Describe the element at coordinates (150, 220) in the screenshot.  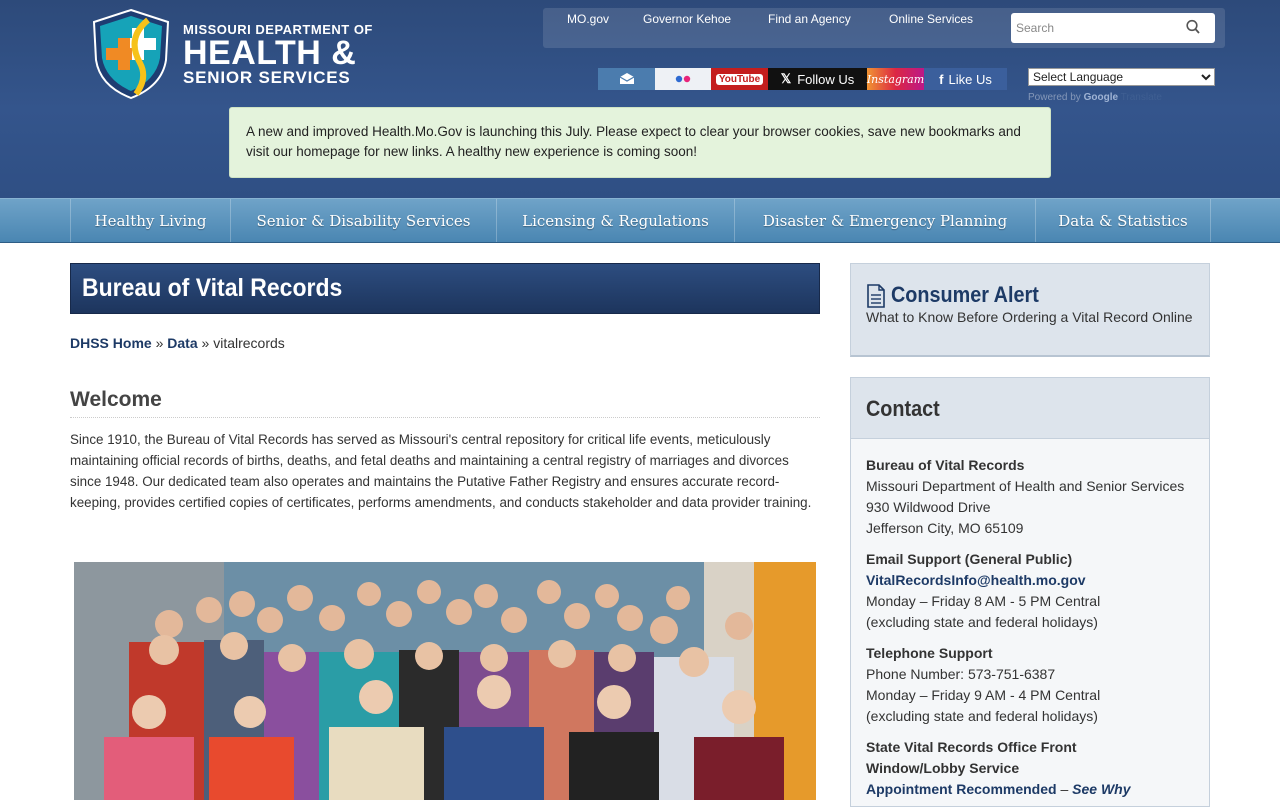
I see `nav-healthy-living: Healthy Living` at that location.